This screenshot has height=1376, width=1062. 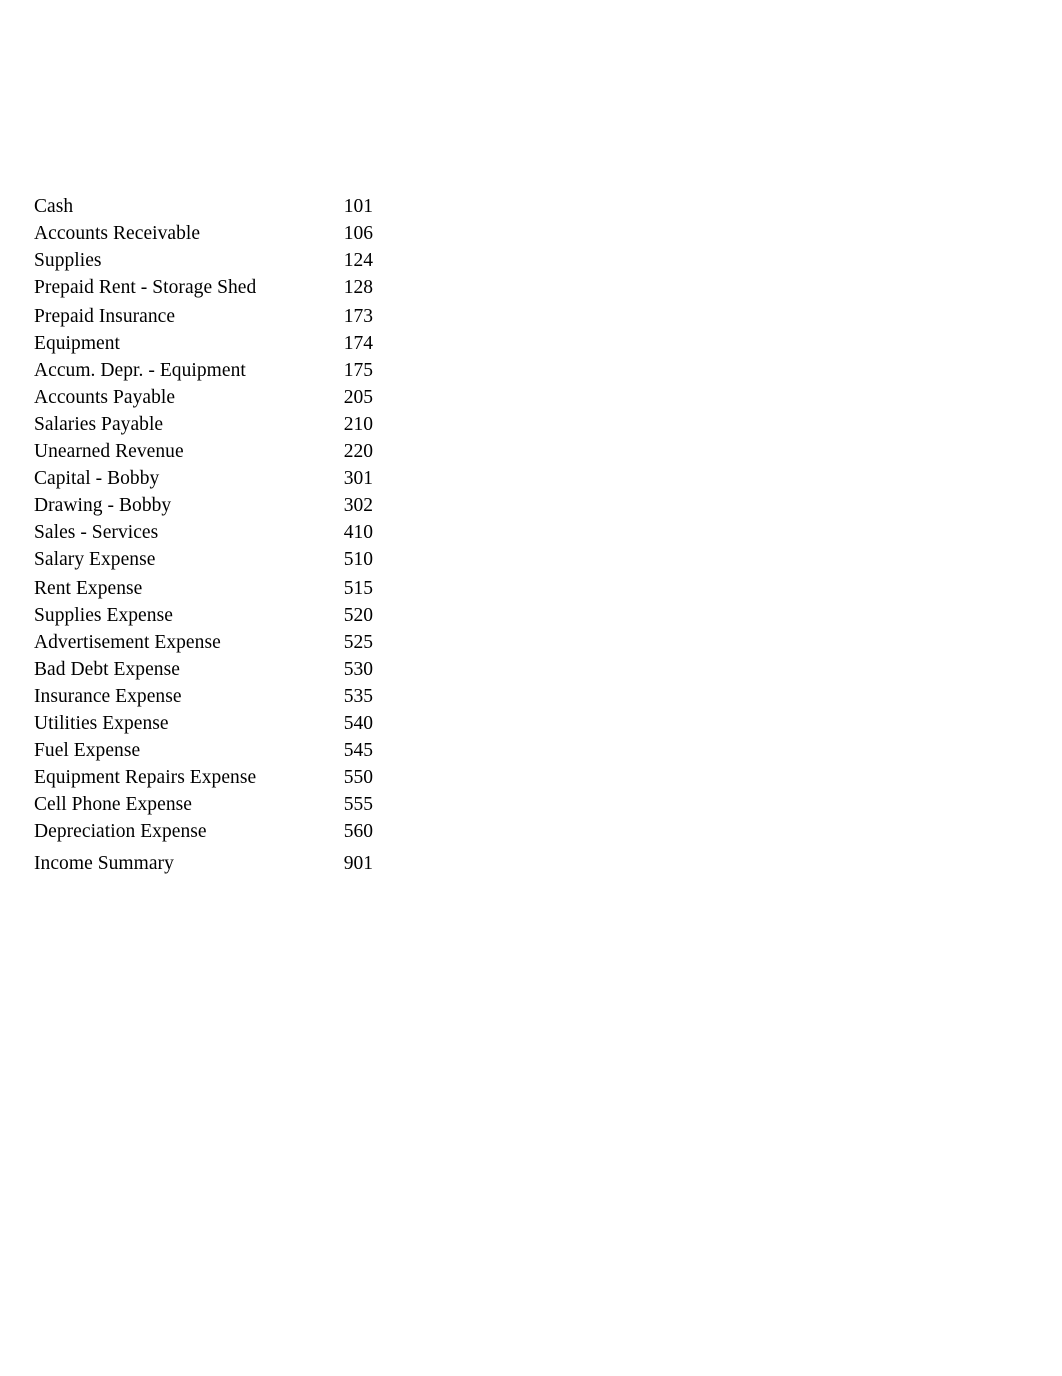 What do you see at coordinates (358, 559) in the screenshot?
I see `account-number: 510` at bounding box center [358, 559].